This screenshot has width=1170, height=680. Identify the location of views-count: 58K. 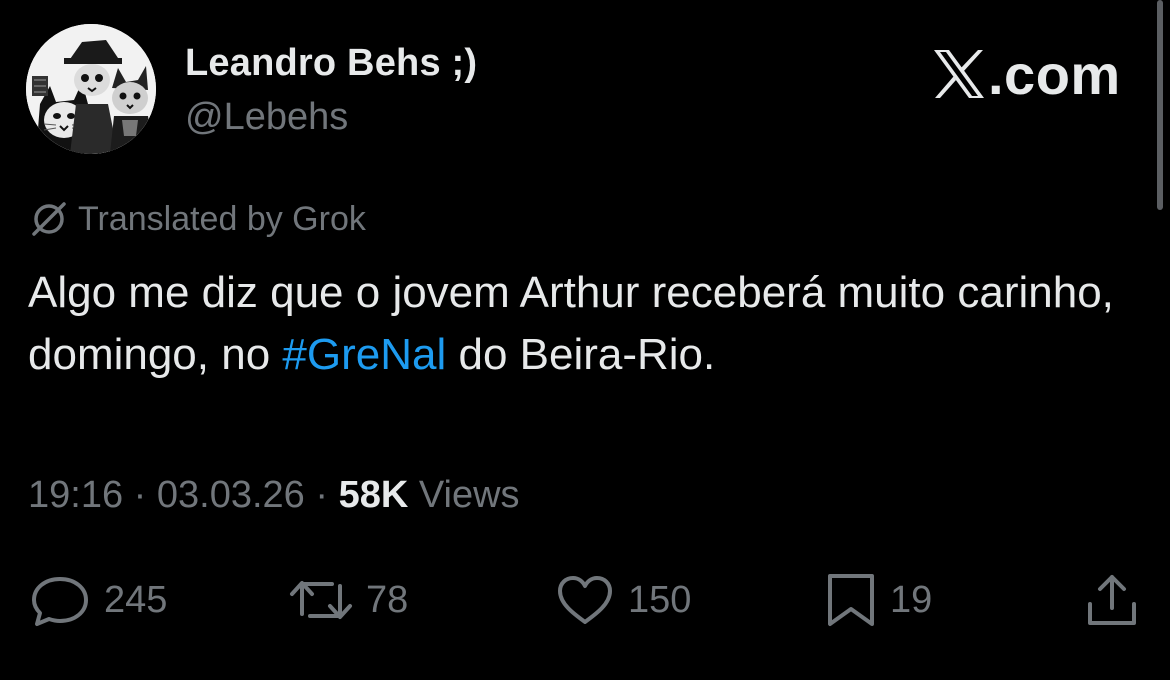
(373, 495).